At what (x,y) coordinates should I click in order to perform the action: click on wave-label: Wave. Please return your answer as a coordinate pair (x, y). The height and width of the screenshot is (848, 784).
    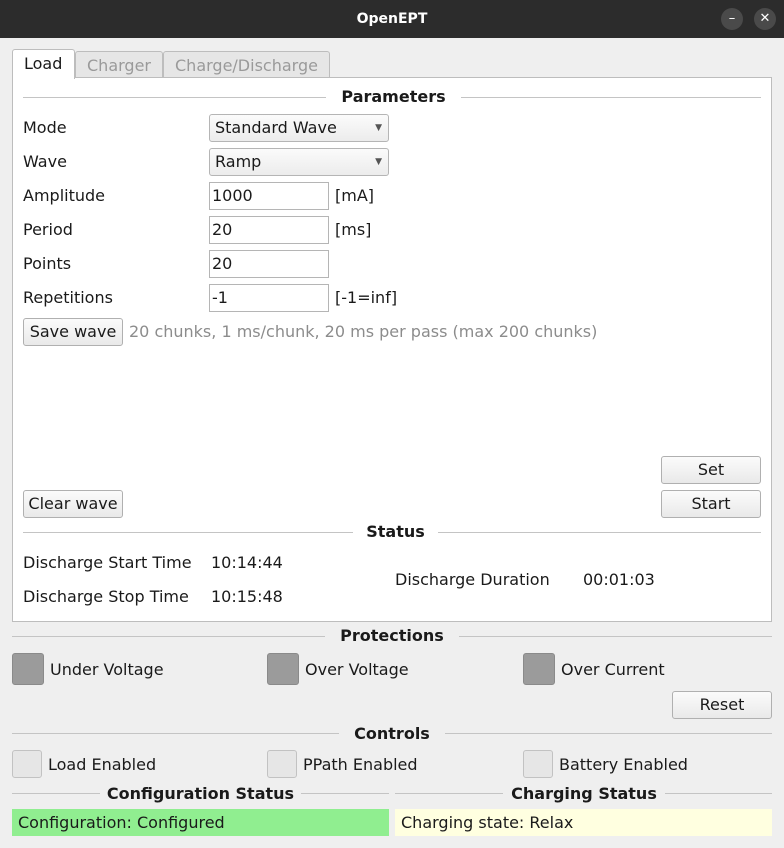
    Looking at the image, I should click on (45, 161).